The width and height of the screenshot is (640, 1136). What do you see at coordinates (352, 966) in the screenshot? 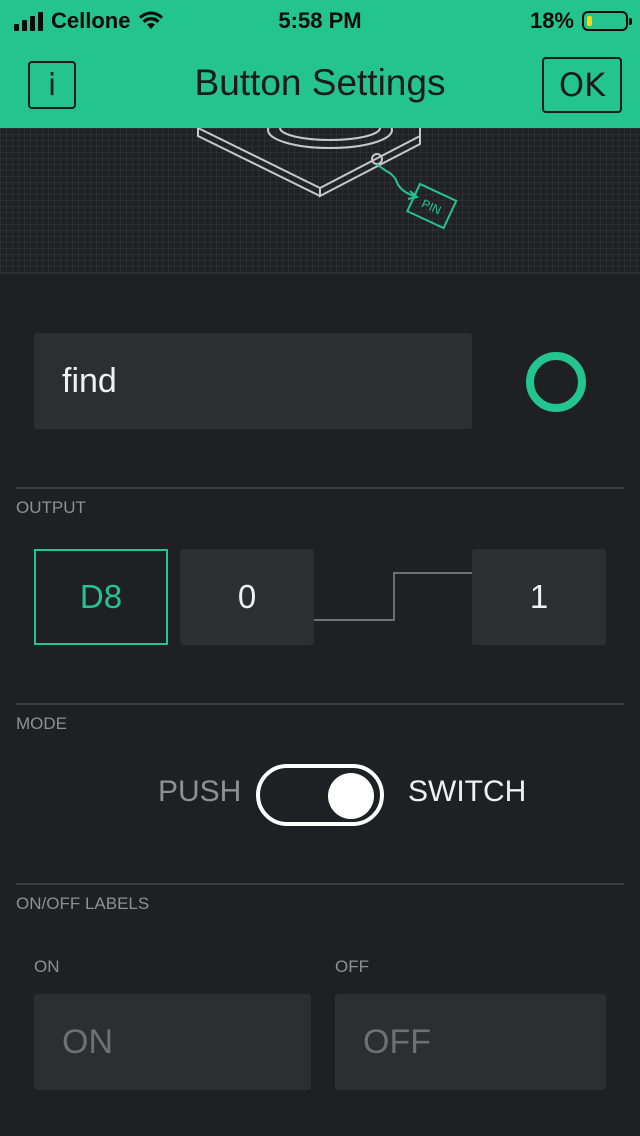
I see `off-label-caption: OFF` at bounding box center [352, 966].